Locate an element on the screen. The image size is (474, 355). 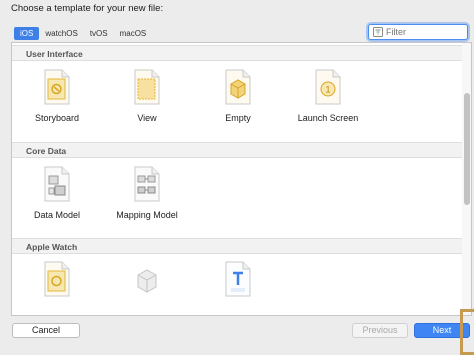
previous-button: Previous is located at coordinates (380, 330).